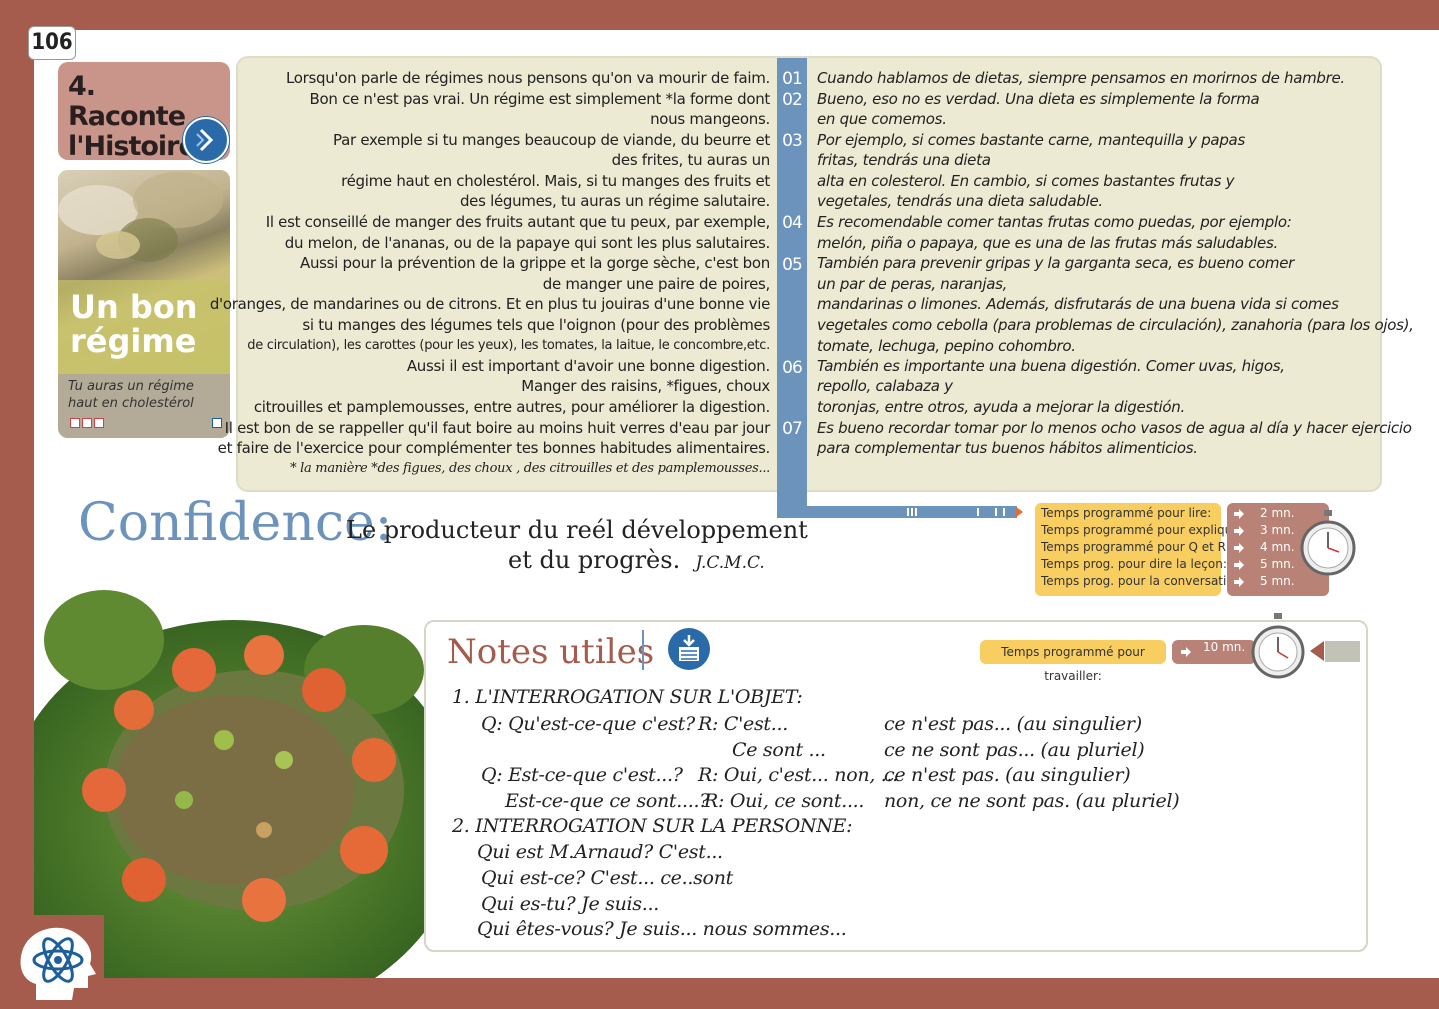 The width and height of the screenshot is (1439, 1009). What do you see at coordinates (792, 223) in the screenshot?
I see `line-number: 04` at bounding box center [792, 223].